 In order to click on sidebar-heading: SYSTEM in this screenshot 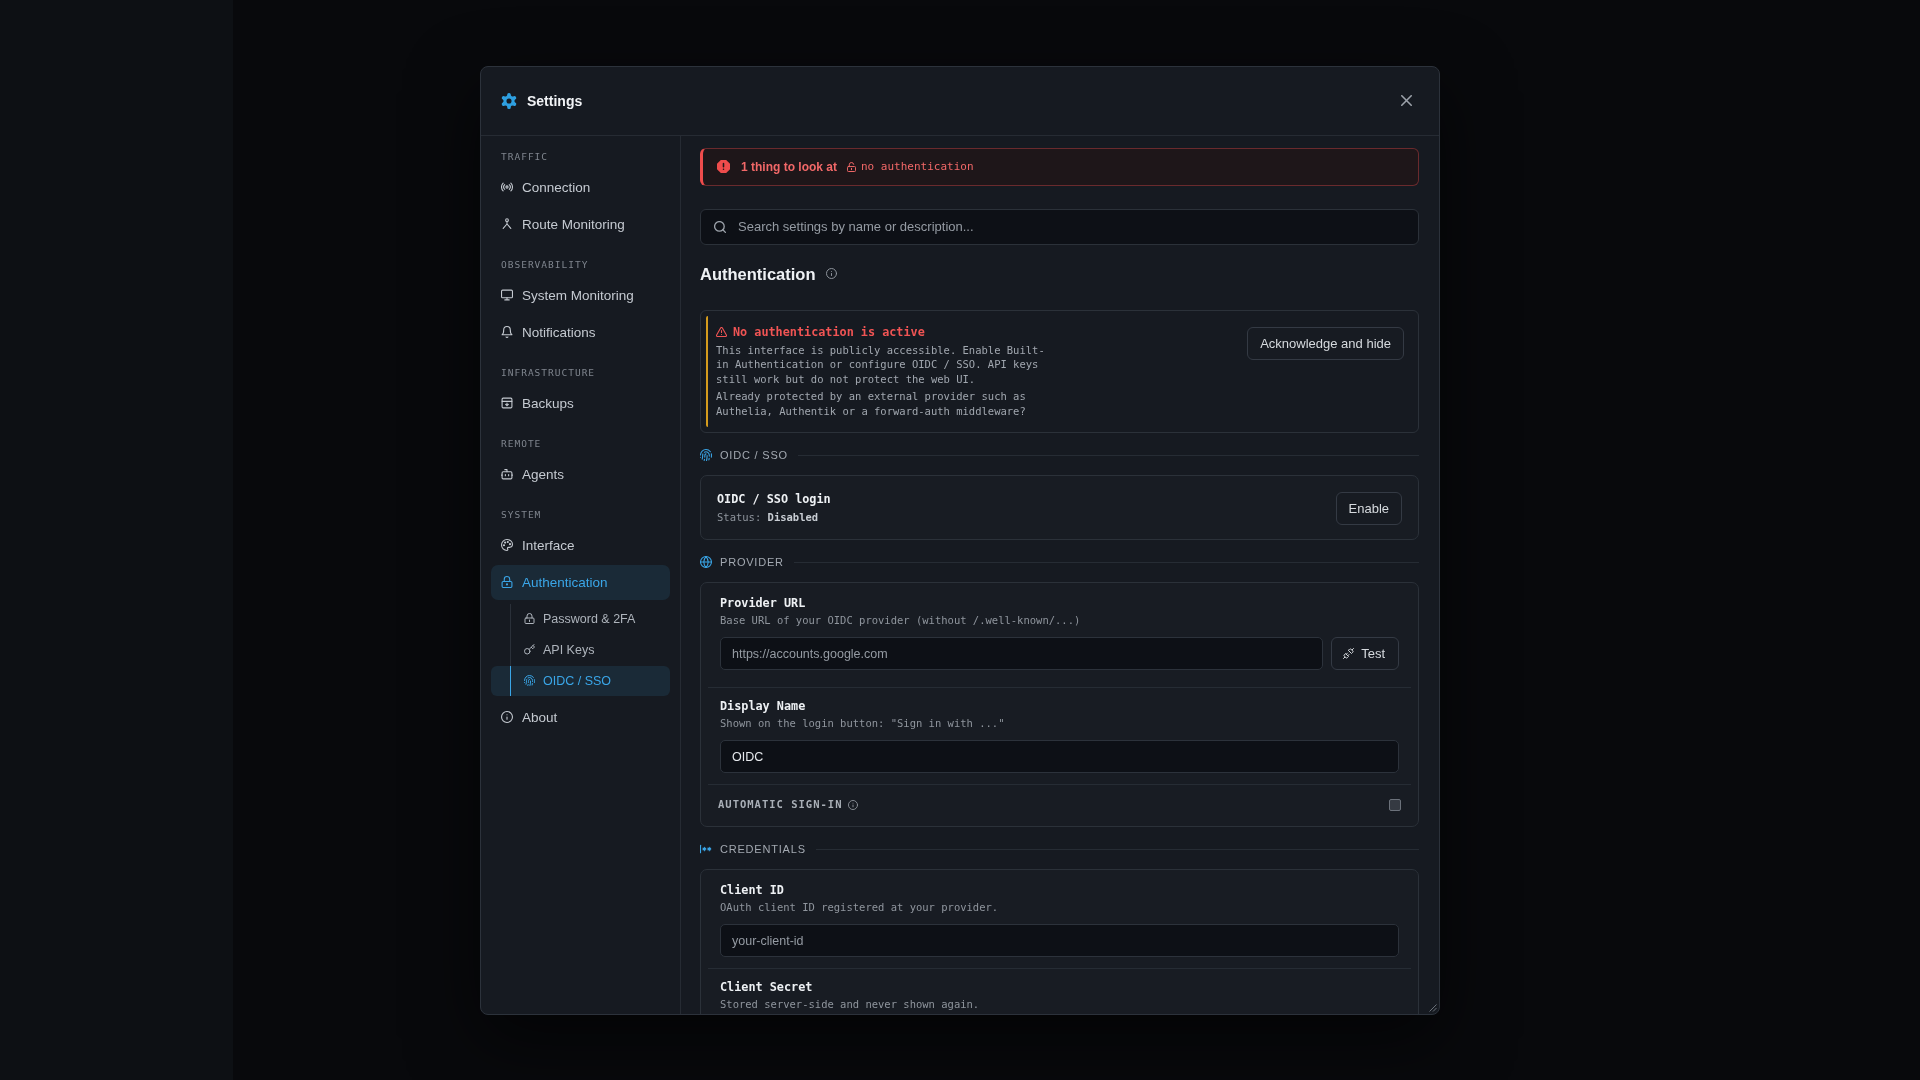, I will do `click(521, 514)`.